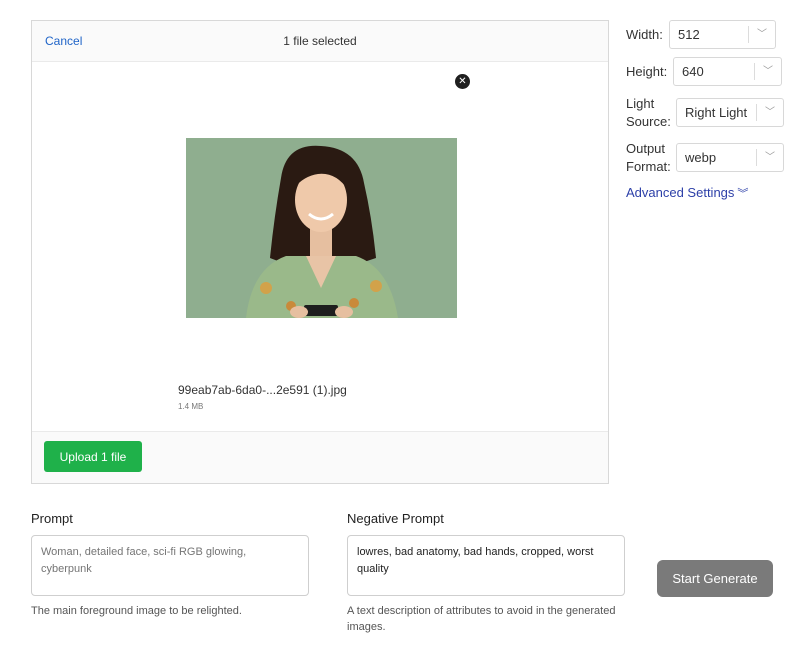 This screenshot has height=667, width=800. I want to click on light-source-label-line1: Light, so click(640, 103).